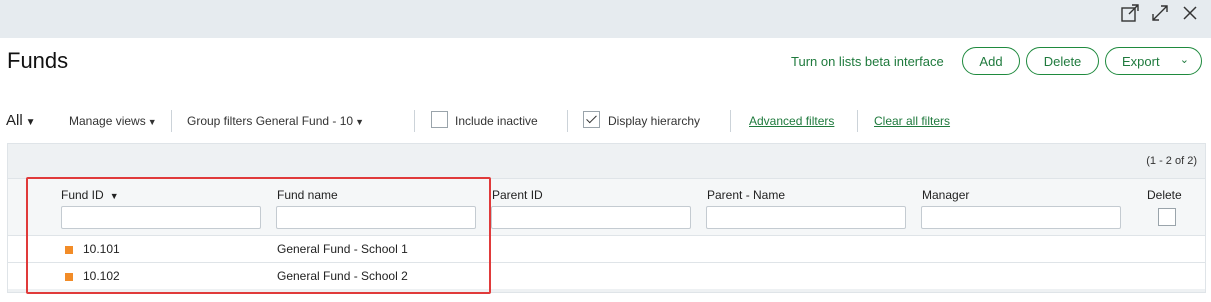 Image resolution: width=1211 pixels, height=302 pixels. Describe the element at coordinates (1062, 61) in the screenshot. I see `delete-button: Delete` at that location.